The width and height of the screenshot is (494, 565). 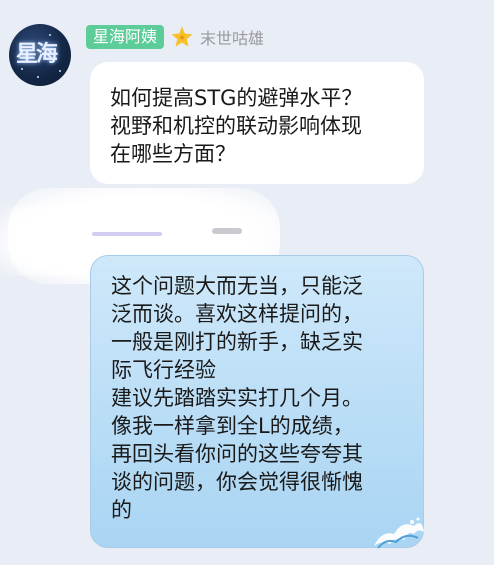 I want to click on reply-line: 再回头看你问的这些夸夸其, so click(x=237, y=454).